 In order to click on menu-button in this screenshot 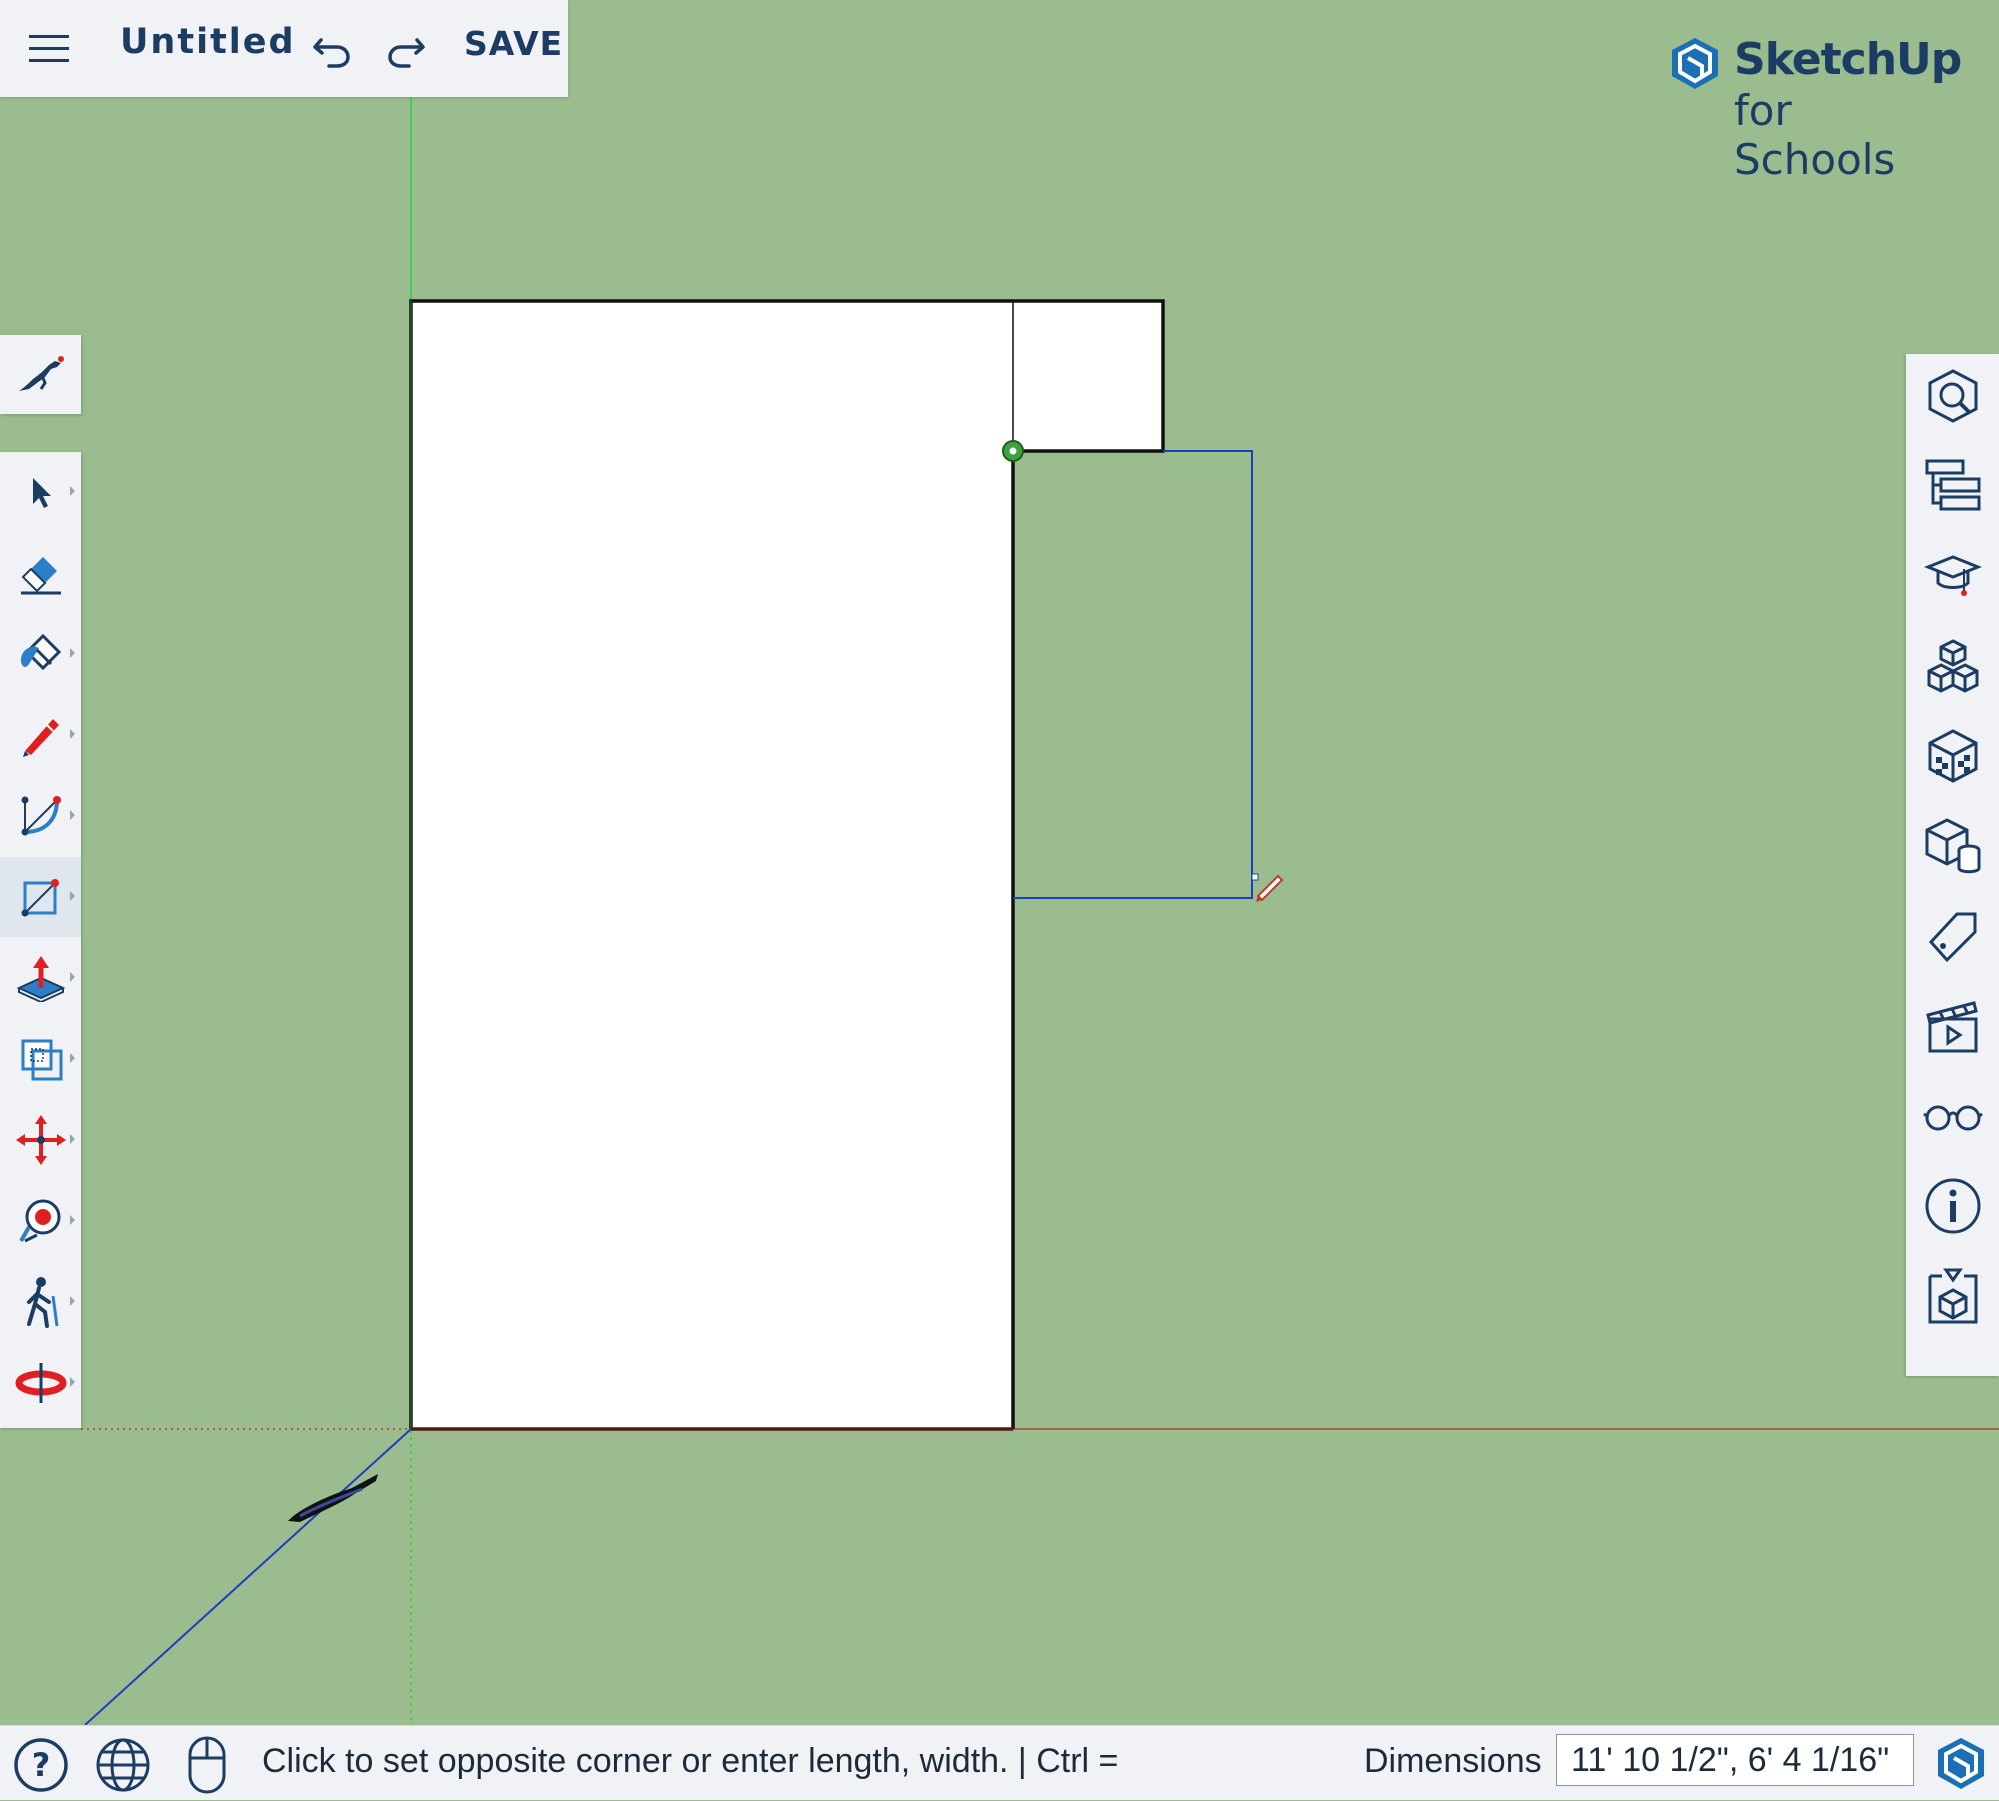, I will do `click(49, 49)`.